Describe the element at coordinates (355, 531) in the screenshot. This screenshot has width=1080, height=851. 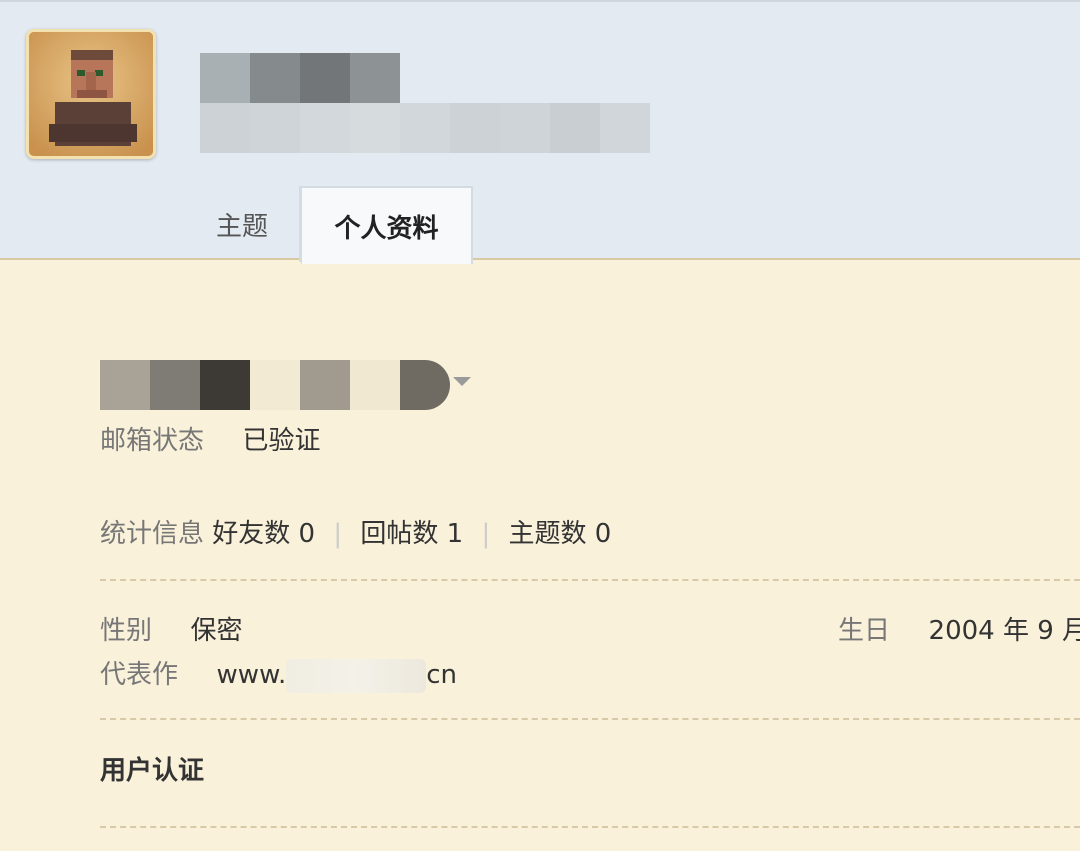
I see `stats-row: 统计信息 好友数 0 | 回帖数 1 | 主题数 0` at that location.